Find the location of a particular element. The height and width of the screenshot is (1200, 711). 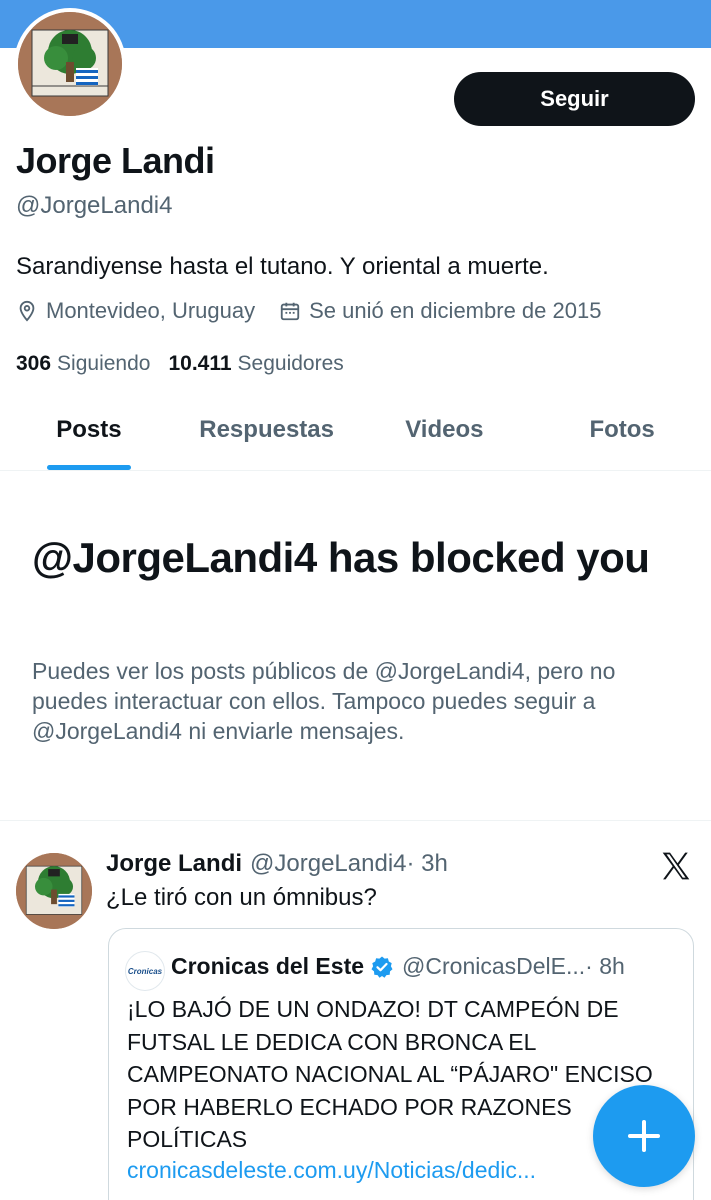

post-author: Jorge Landi is located at coordinates (174, 864).